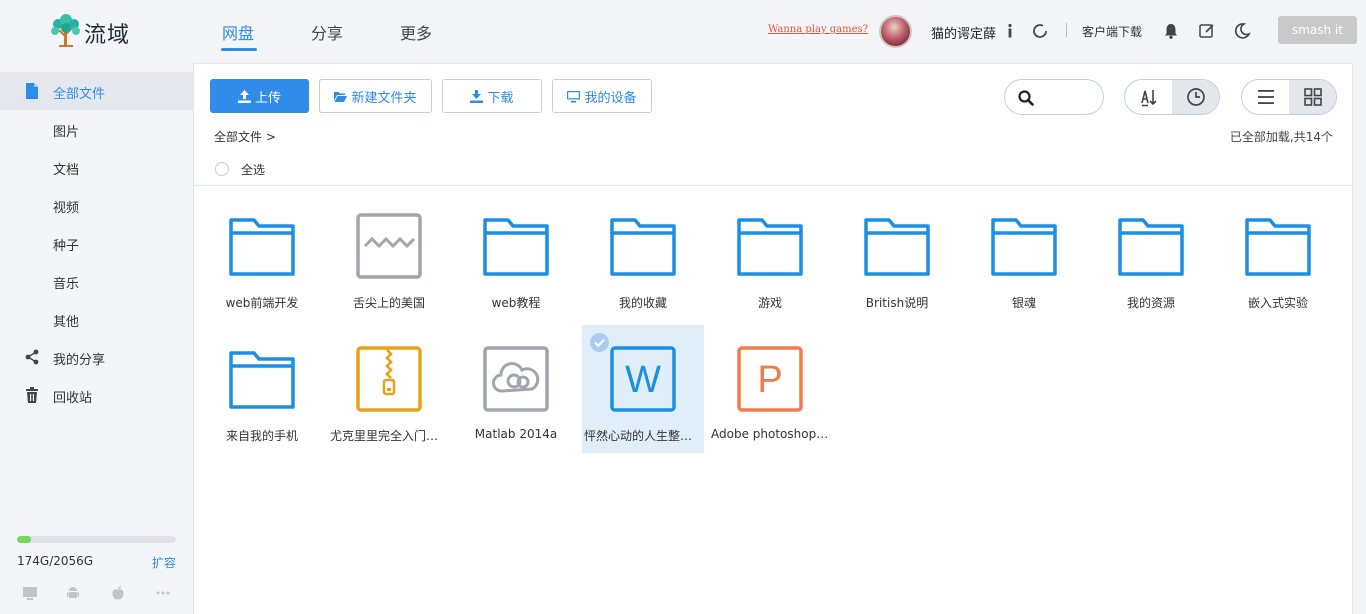 The height and width of the screenshot is (614, 1366). Describe the element at coordinates (253, 169) in the screenshot. I see `select-all-label: 全选` at that location.